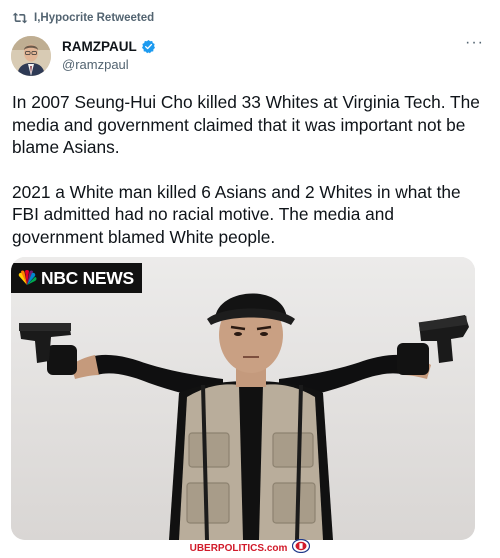 This screenshot has height=558, width=500. I want to click on nbc-news-label: NBC NEWS, so click(87, 277).